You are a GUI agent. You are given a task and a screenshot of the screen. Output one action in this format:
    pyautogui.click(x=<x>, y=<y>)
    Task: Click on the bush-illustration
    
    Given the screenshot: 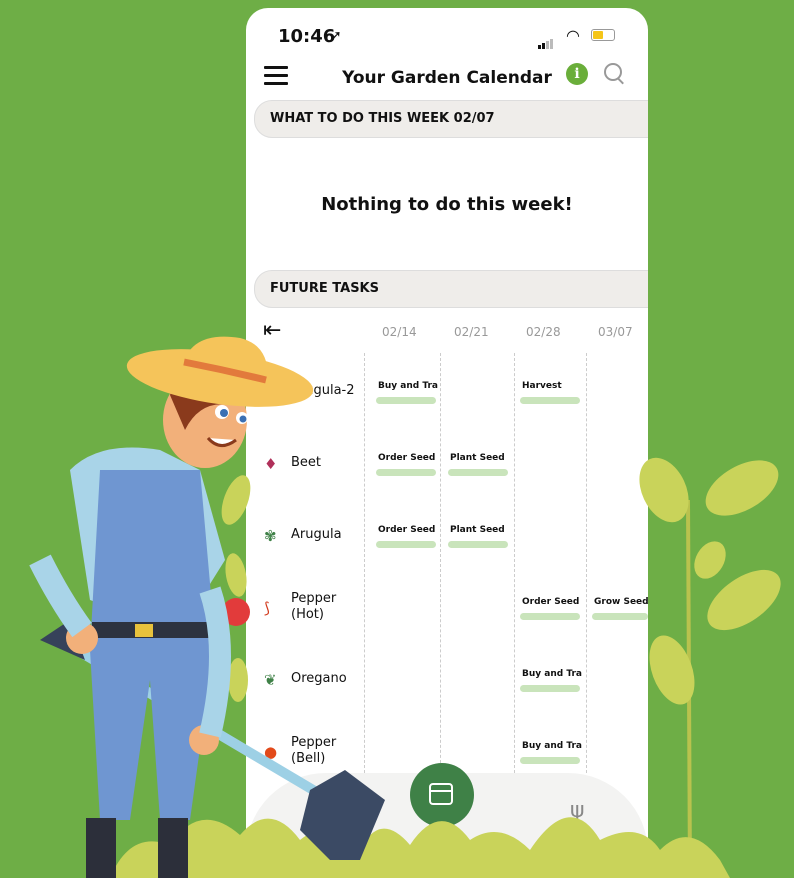 What is the action you would take?
    pyautogui.click(x=420, y=847)
    